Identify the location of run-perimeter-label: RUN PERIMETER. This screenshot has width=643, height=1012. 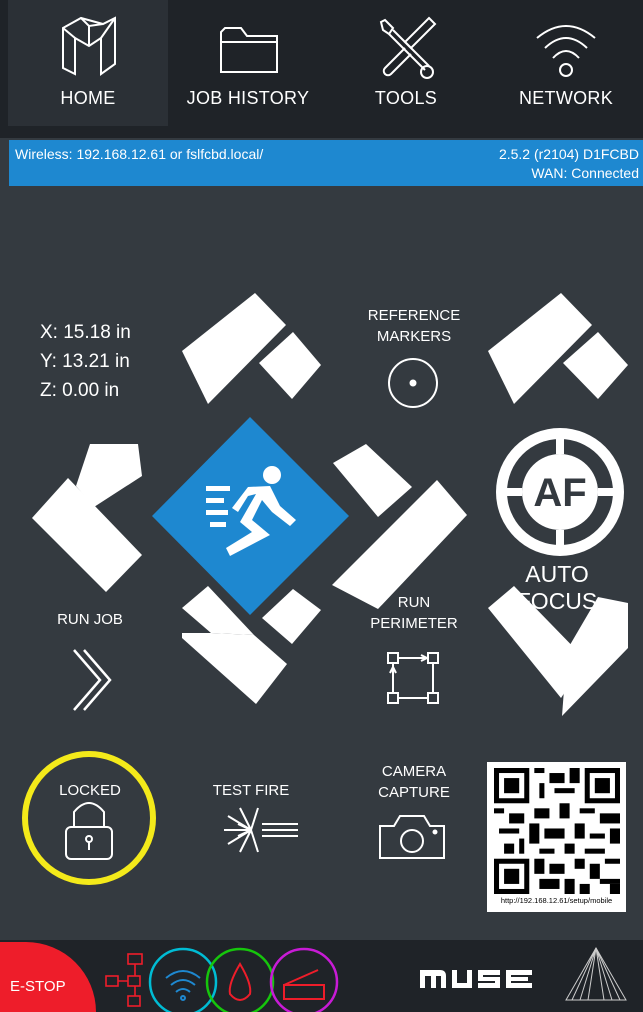
(414, 613).